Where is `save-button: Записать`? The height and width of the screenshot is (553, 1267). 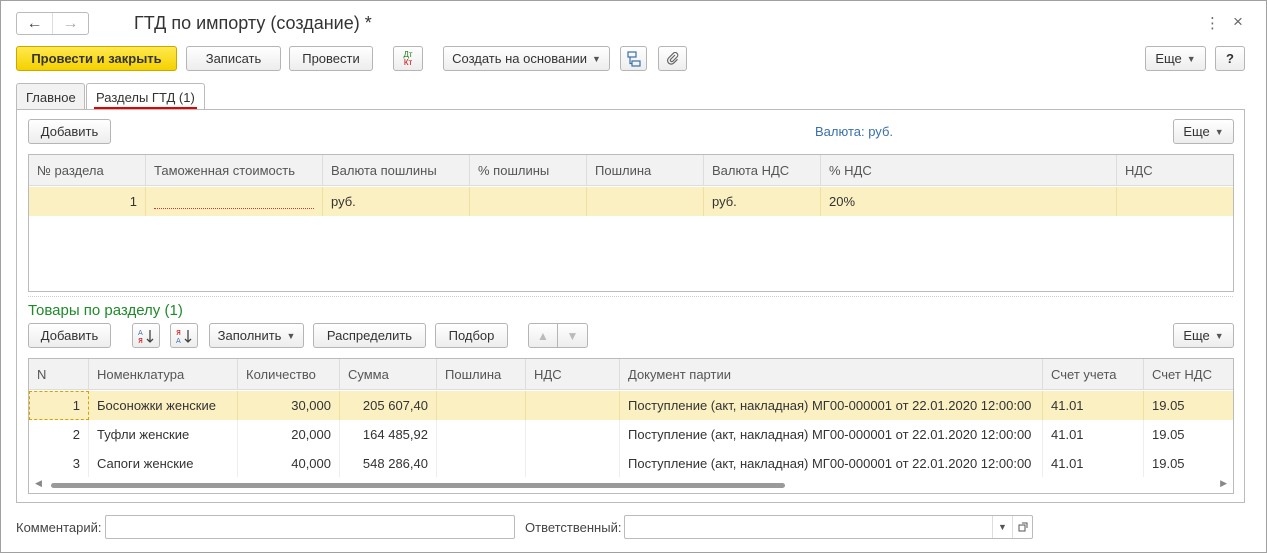
save-button: Записать is located at coordinates (233, 58).